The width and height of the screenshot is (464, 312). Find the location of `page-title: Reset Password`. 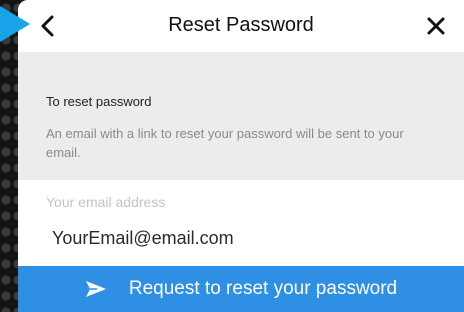

page-title: Reset Password is located at coordinates (241, 25).